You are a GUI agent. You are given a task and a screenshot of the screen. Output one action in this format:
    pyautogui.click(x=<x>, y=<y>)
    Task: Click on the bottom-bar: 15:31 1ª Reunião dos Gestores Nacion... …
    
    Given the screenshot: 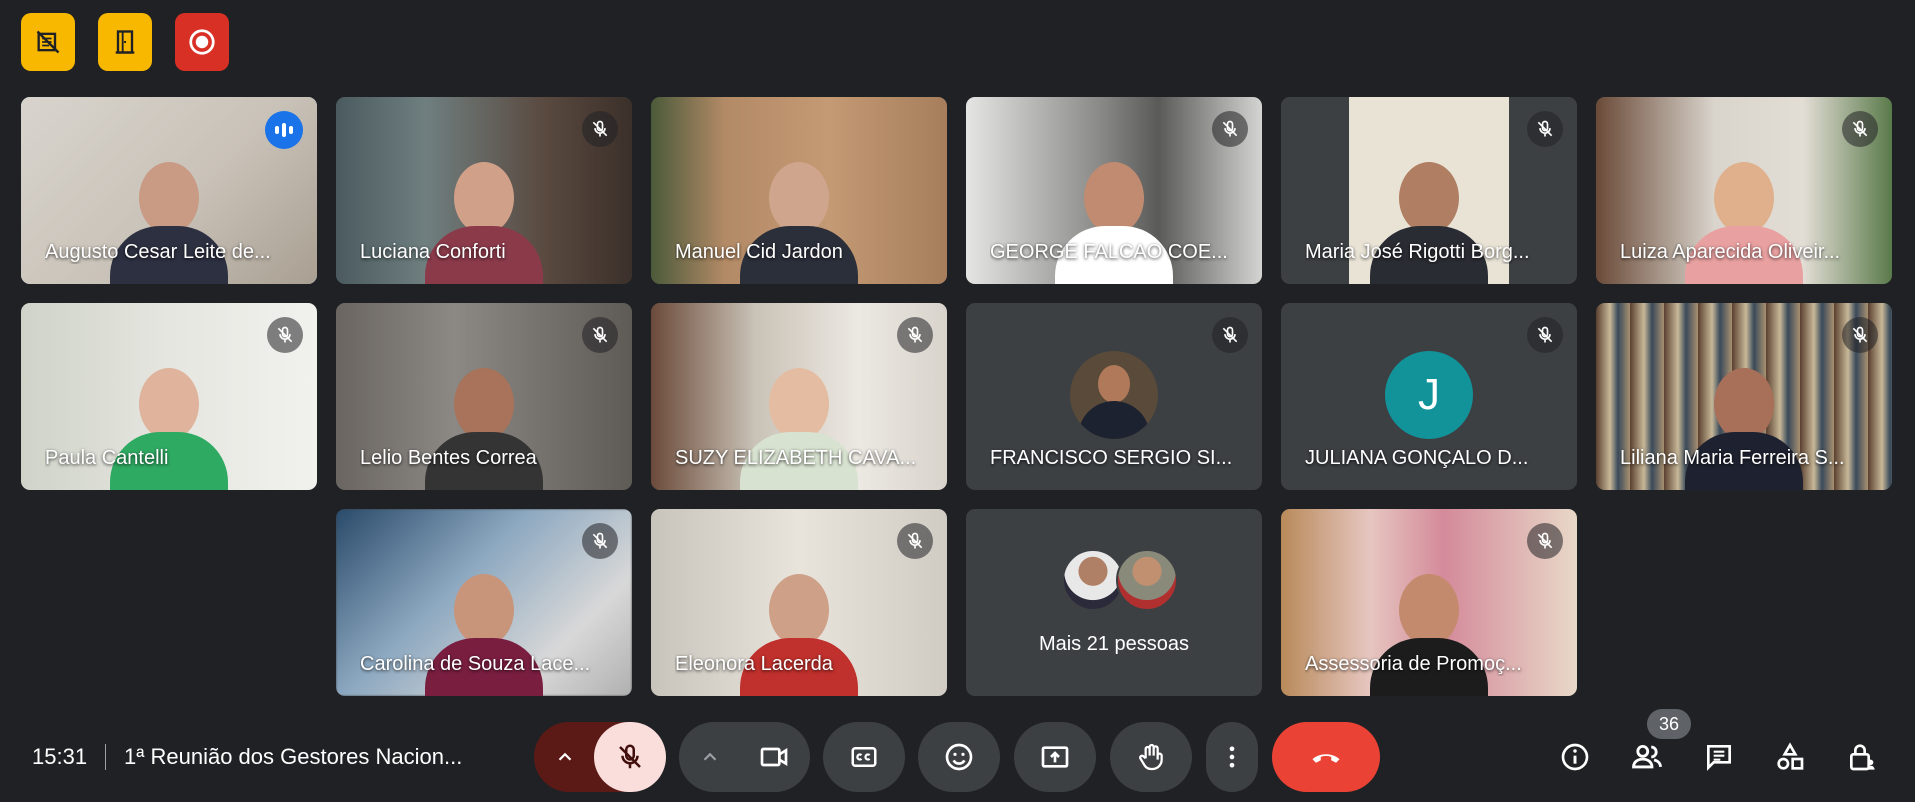 What is the action you would take?
    pyautogui.click(x=957, y=751)
    